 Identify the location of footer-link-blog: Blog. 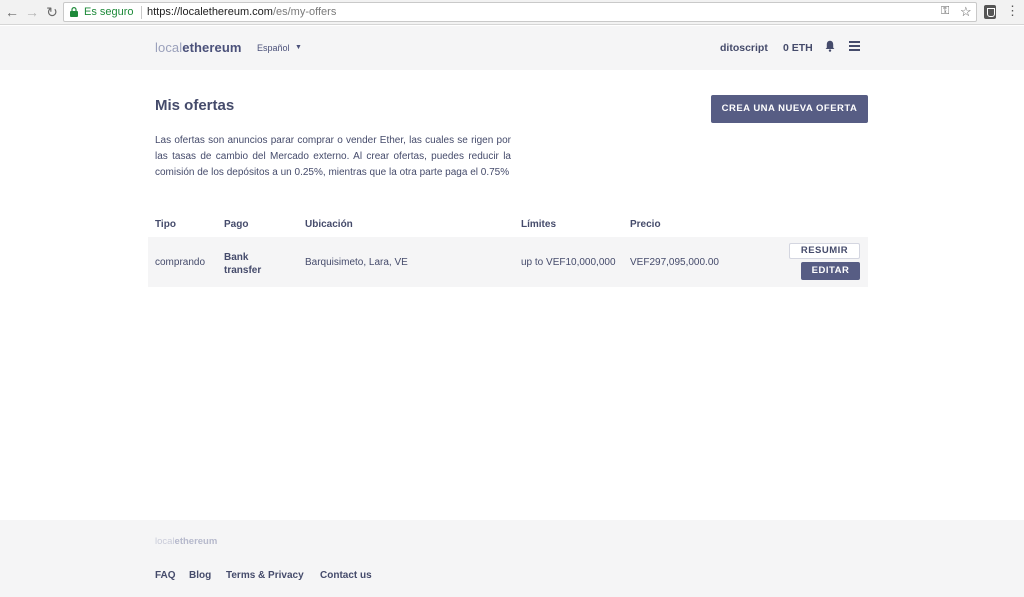
(200, 575).